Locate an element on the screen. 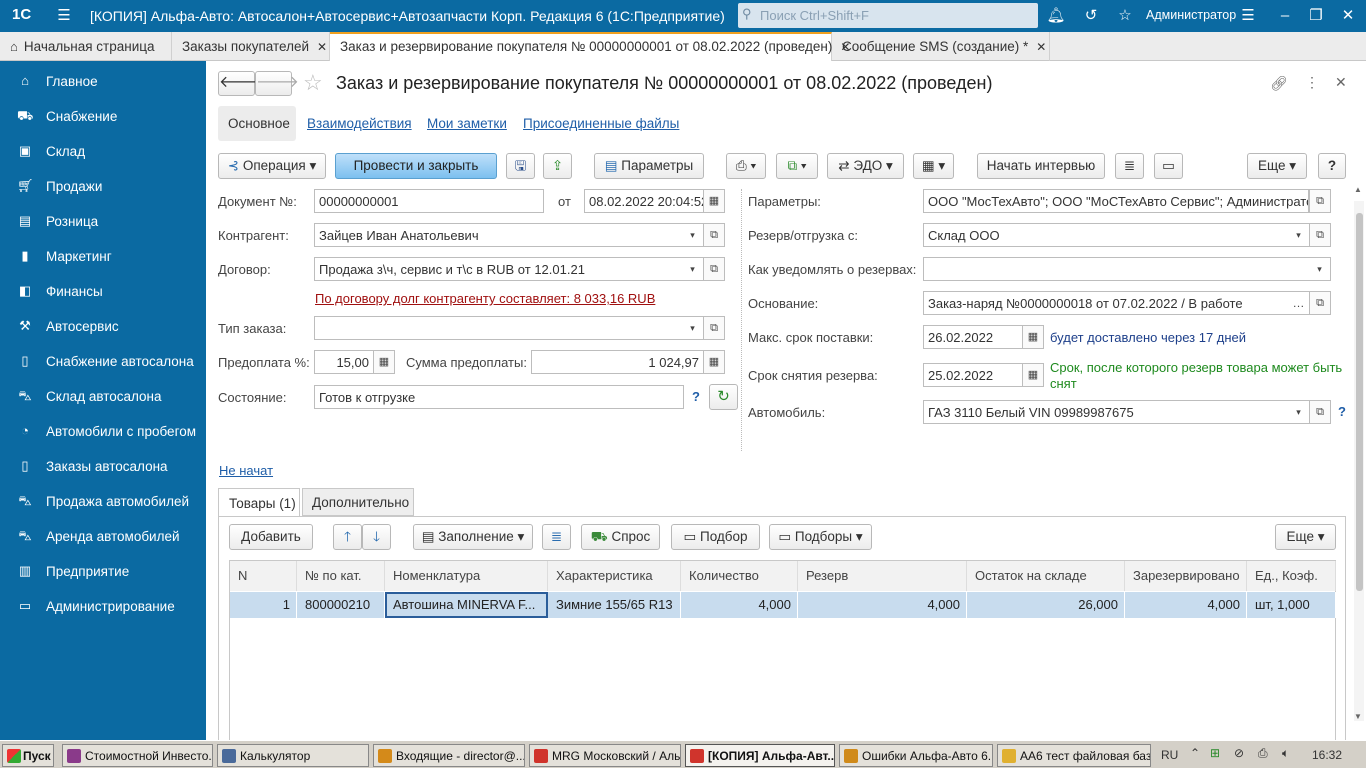 The image size is (1366, 768). prepay-sum-field: 1 024,97 is located at coordinates (617, 362).